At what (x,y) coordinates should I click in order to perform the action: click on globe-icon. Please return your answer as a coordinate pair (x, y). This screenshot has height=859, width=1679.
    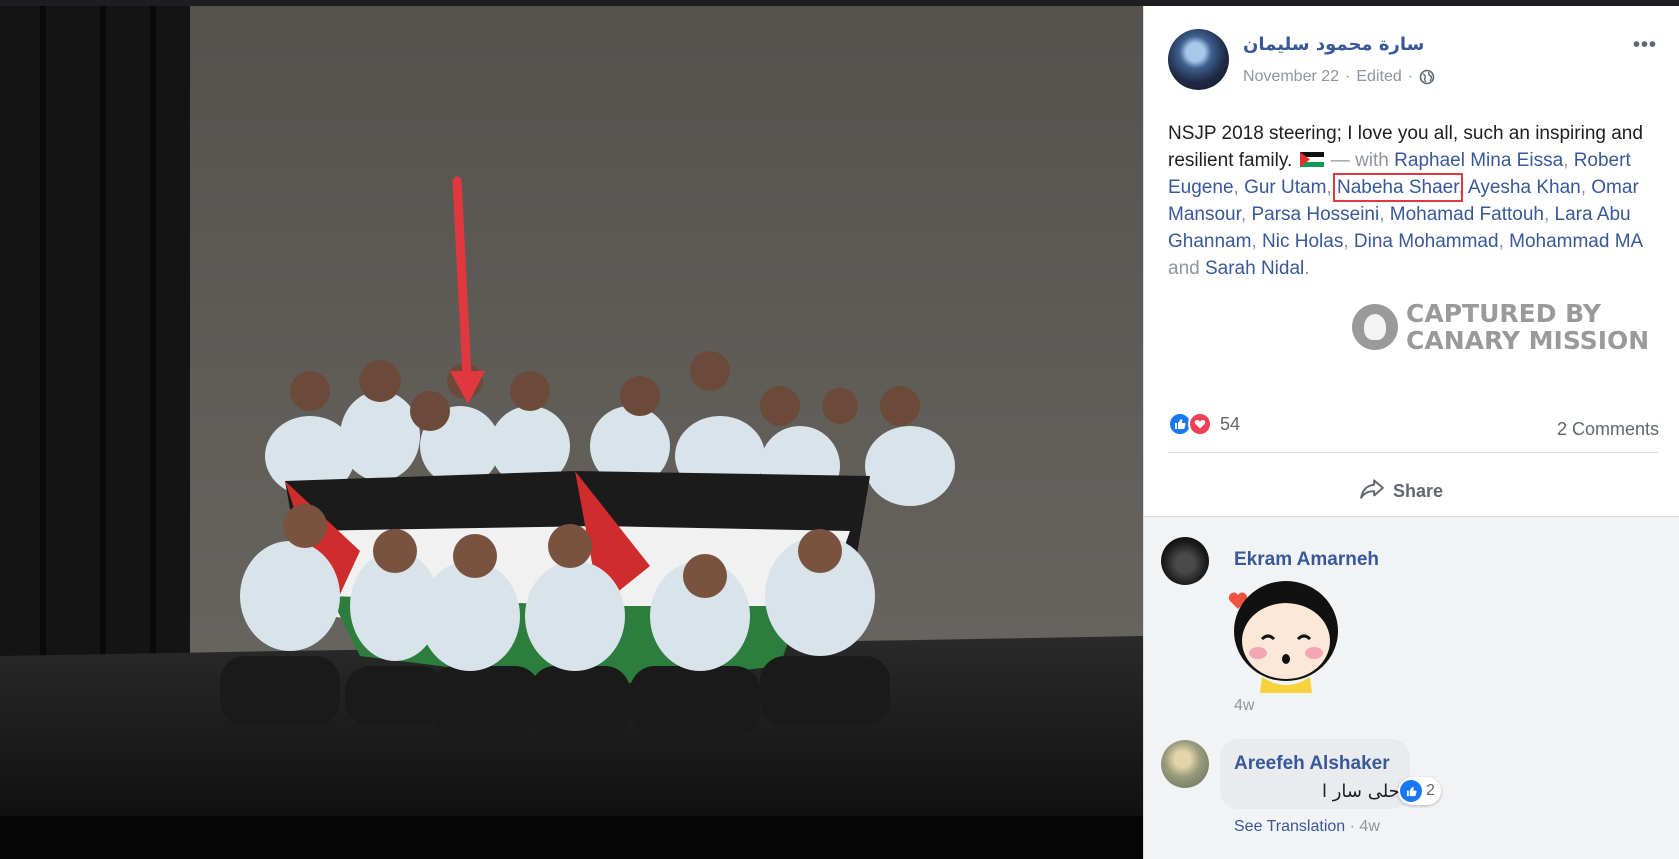
    Looking at the image, I should click on (1427, 77).